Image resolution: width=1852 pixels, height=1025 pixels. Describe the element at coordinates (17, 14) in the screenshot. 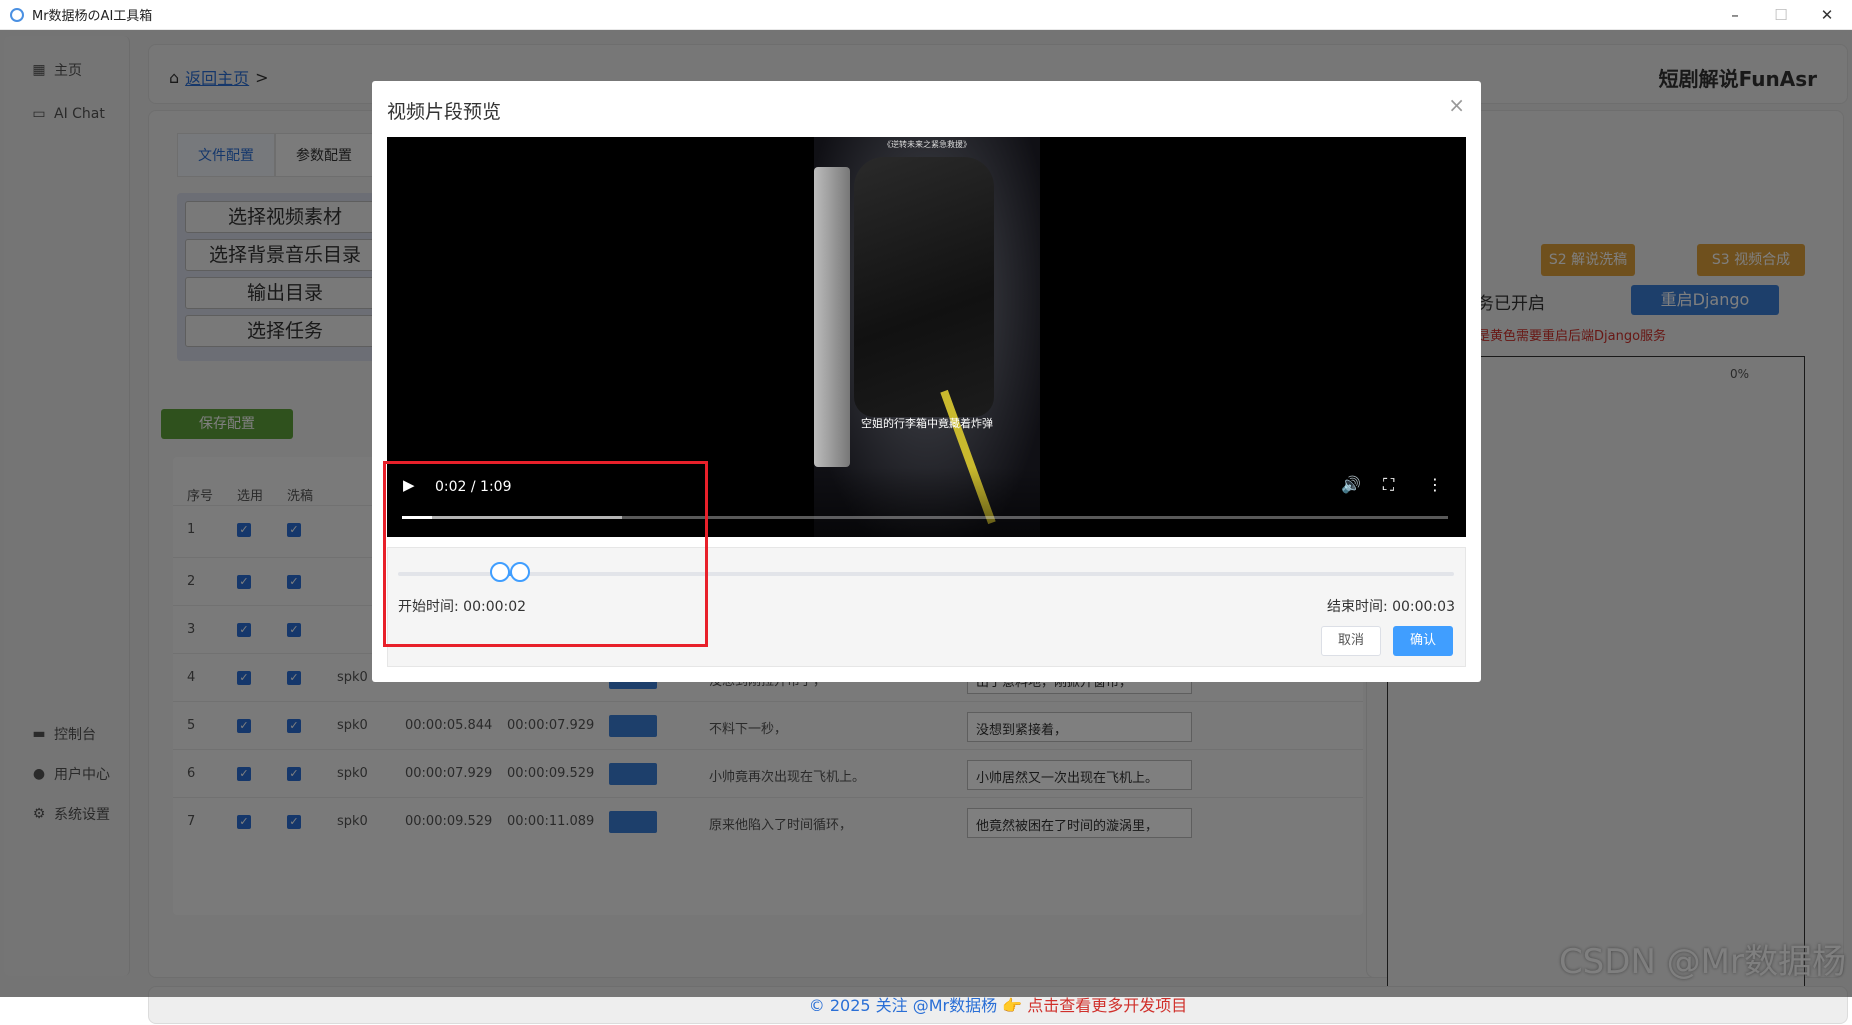

I see `app-icon` at that location.